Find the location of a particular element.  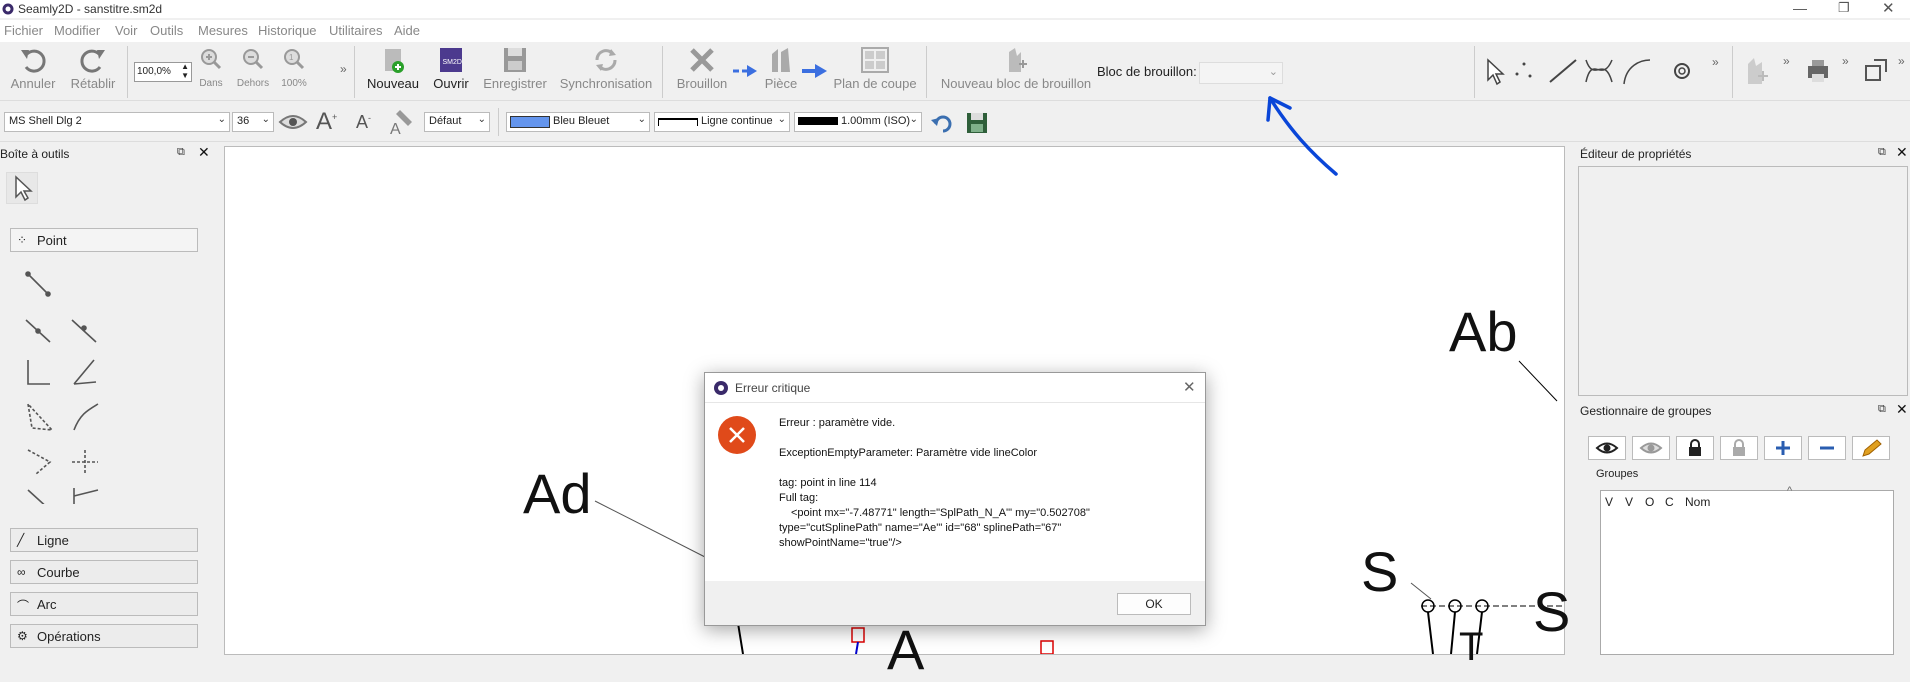

dialog-close-icon: ✕ is located at coordinates (1189, 387).